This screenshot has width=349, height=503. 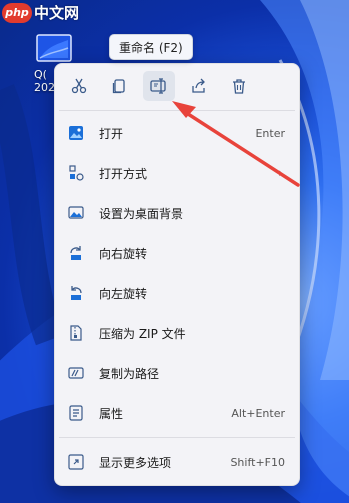 What do you see at coordinates (123, 293) in the screenshot?
I see `menu-item-label: 向左旋转` at bounding box center [123, 293].